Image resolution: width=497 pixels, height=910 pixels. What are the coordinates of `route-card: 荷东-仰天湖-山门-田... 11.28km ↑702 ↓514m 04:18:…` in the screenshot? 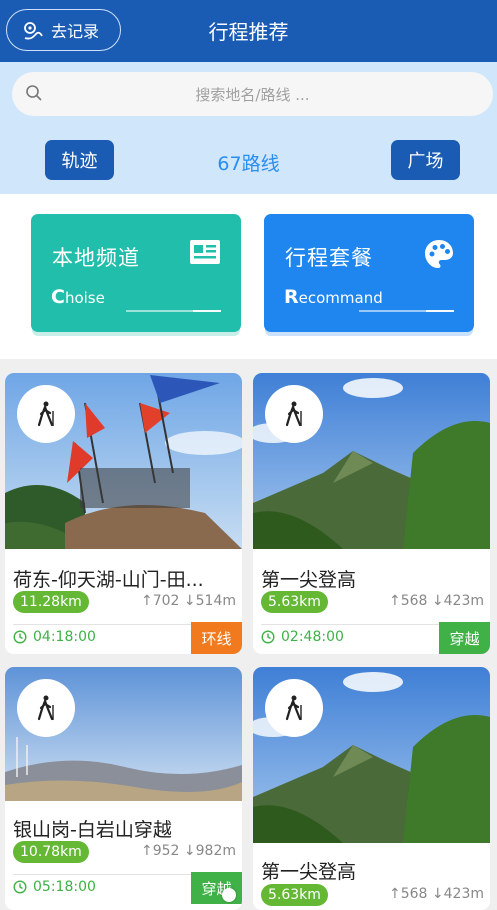 It's located at (123, 513).